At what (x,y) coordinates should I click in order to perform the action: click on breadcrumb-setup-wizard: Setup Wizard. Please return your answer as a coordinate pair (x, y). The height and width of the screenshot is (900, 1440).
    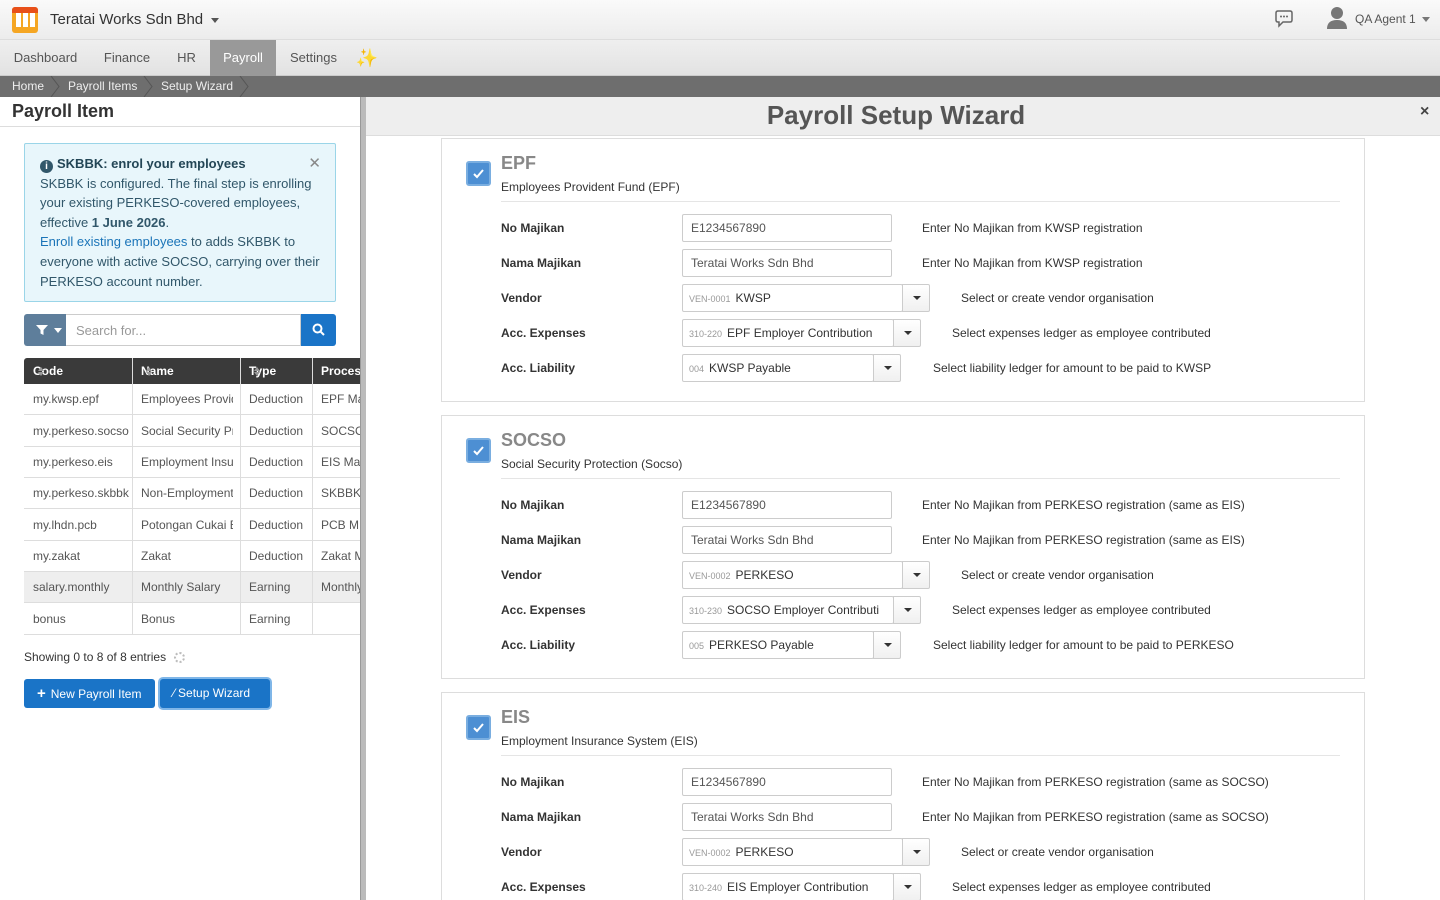
    Looking at the image, I should click on (197, 86).